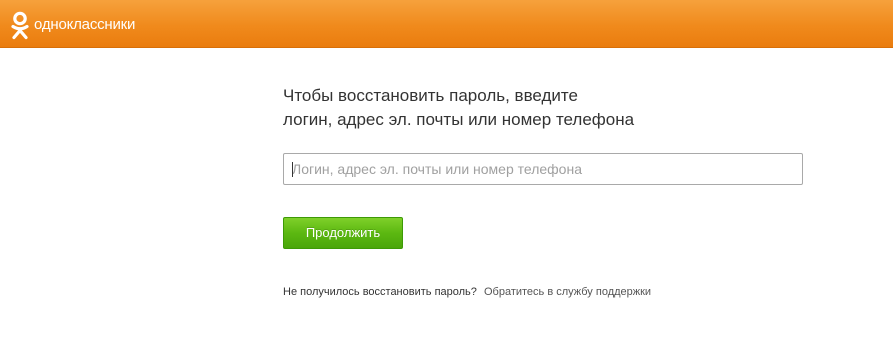 This screenshot has width=893, height=361. What do you see at coordinates (430, 95) in the screenshot?
I see `heading-line-1: Чтобы восстановить пароль, введите` at bounding box center [430, 95].